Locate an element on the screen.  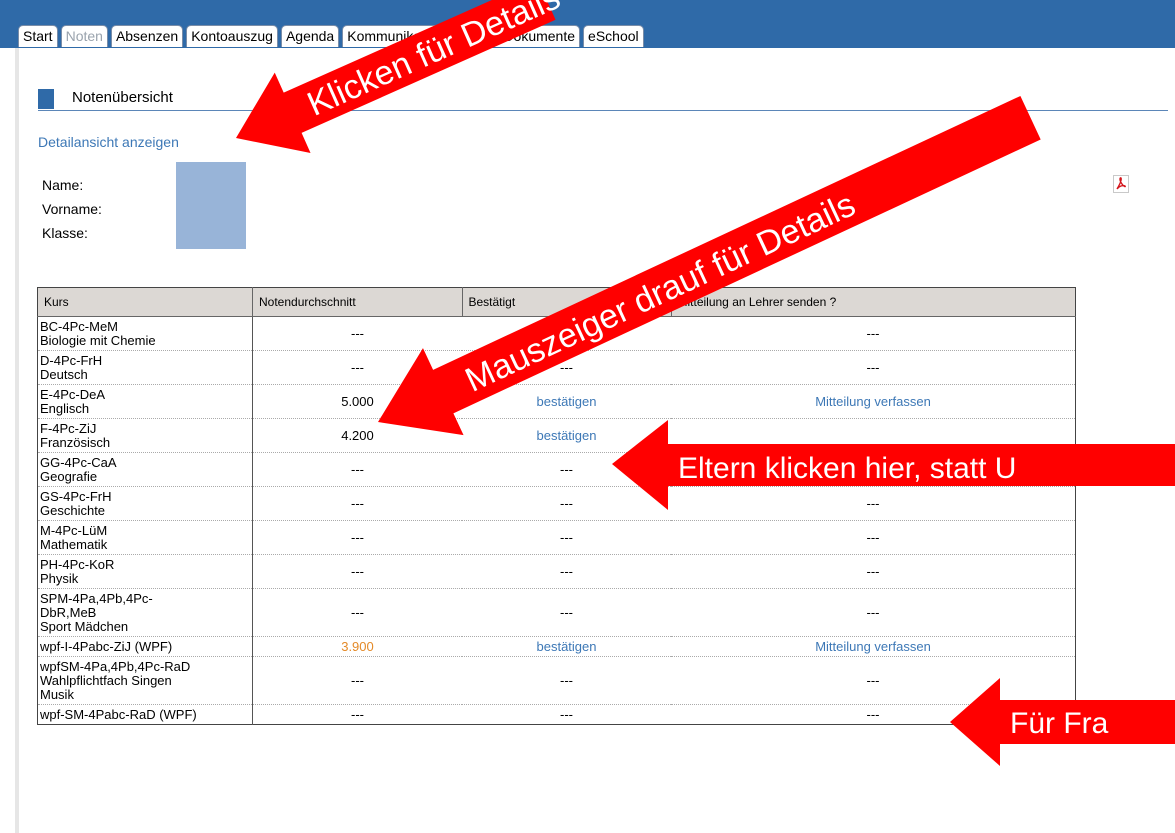
table-row: GG-4Pc-CaA Geografie --- --- --- is located at coordinates (556, 469).